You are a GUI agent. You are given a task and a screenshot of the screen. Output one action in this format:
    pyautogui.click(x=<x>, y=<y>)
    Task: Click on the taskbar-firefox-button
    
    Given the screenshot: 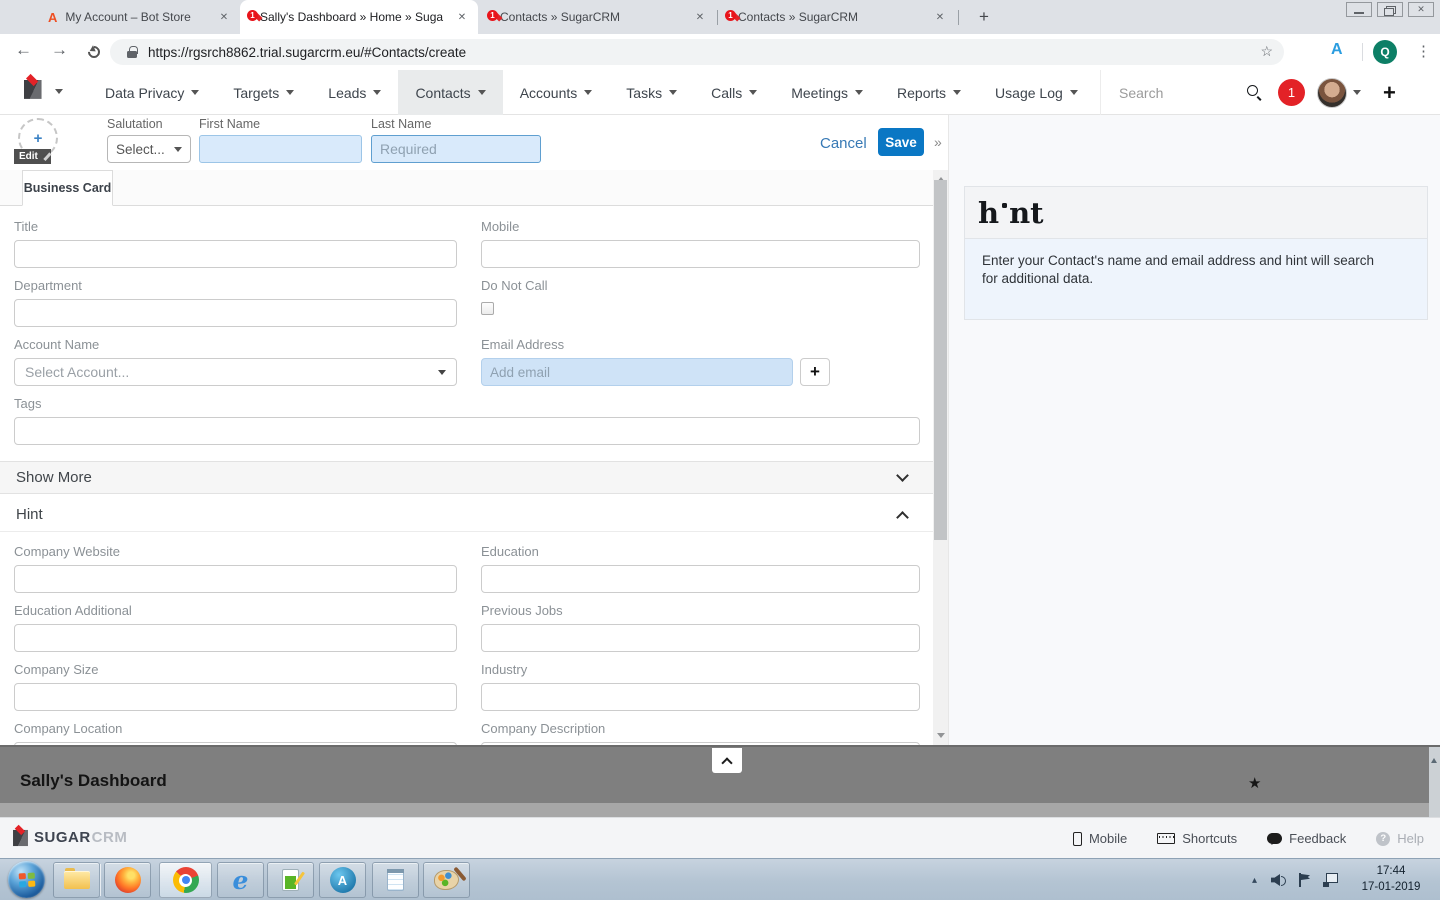 What is the action you would take?
    pyautogui.click(x=127, y=880)
    